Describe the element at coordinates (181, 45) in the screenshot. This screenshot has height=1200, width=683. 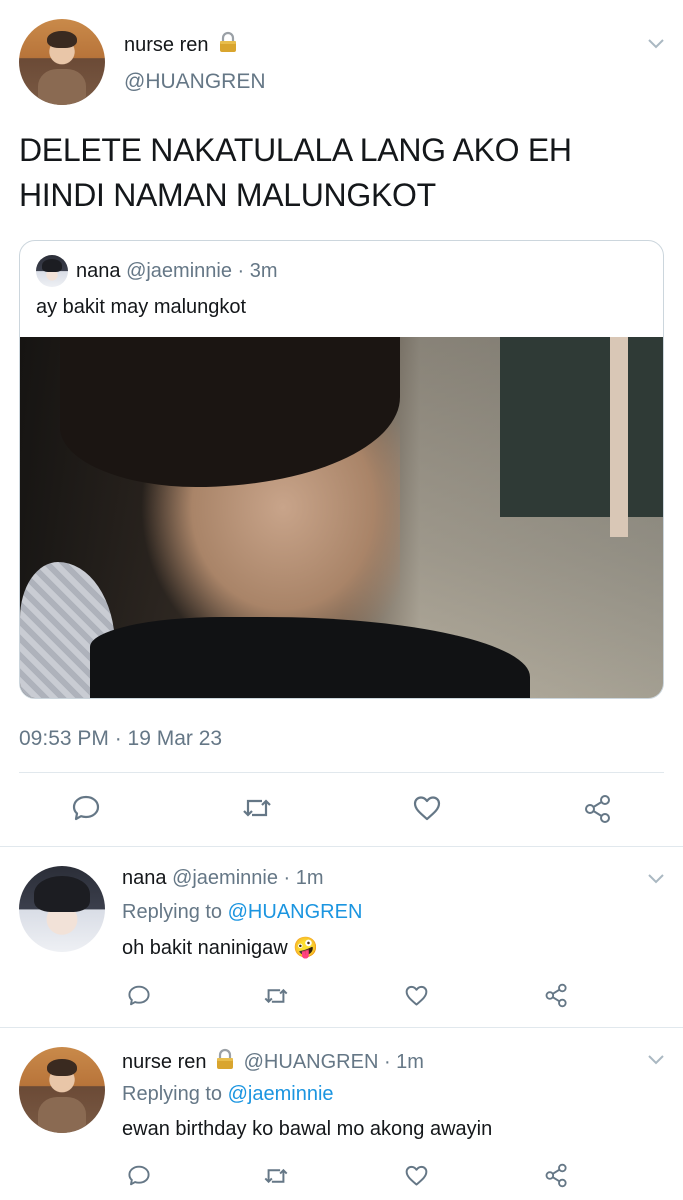
I see `author-name: nurse ren` at that location.